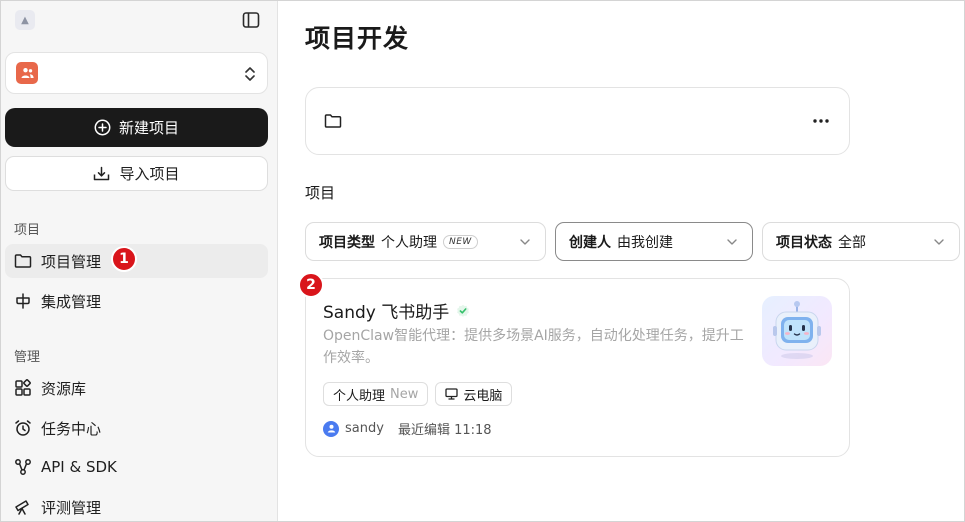  What do you see at coordinates (124, 259) in the screenshot?
I see `step-badge-1: 1` at bounding box center [124, 259].